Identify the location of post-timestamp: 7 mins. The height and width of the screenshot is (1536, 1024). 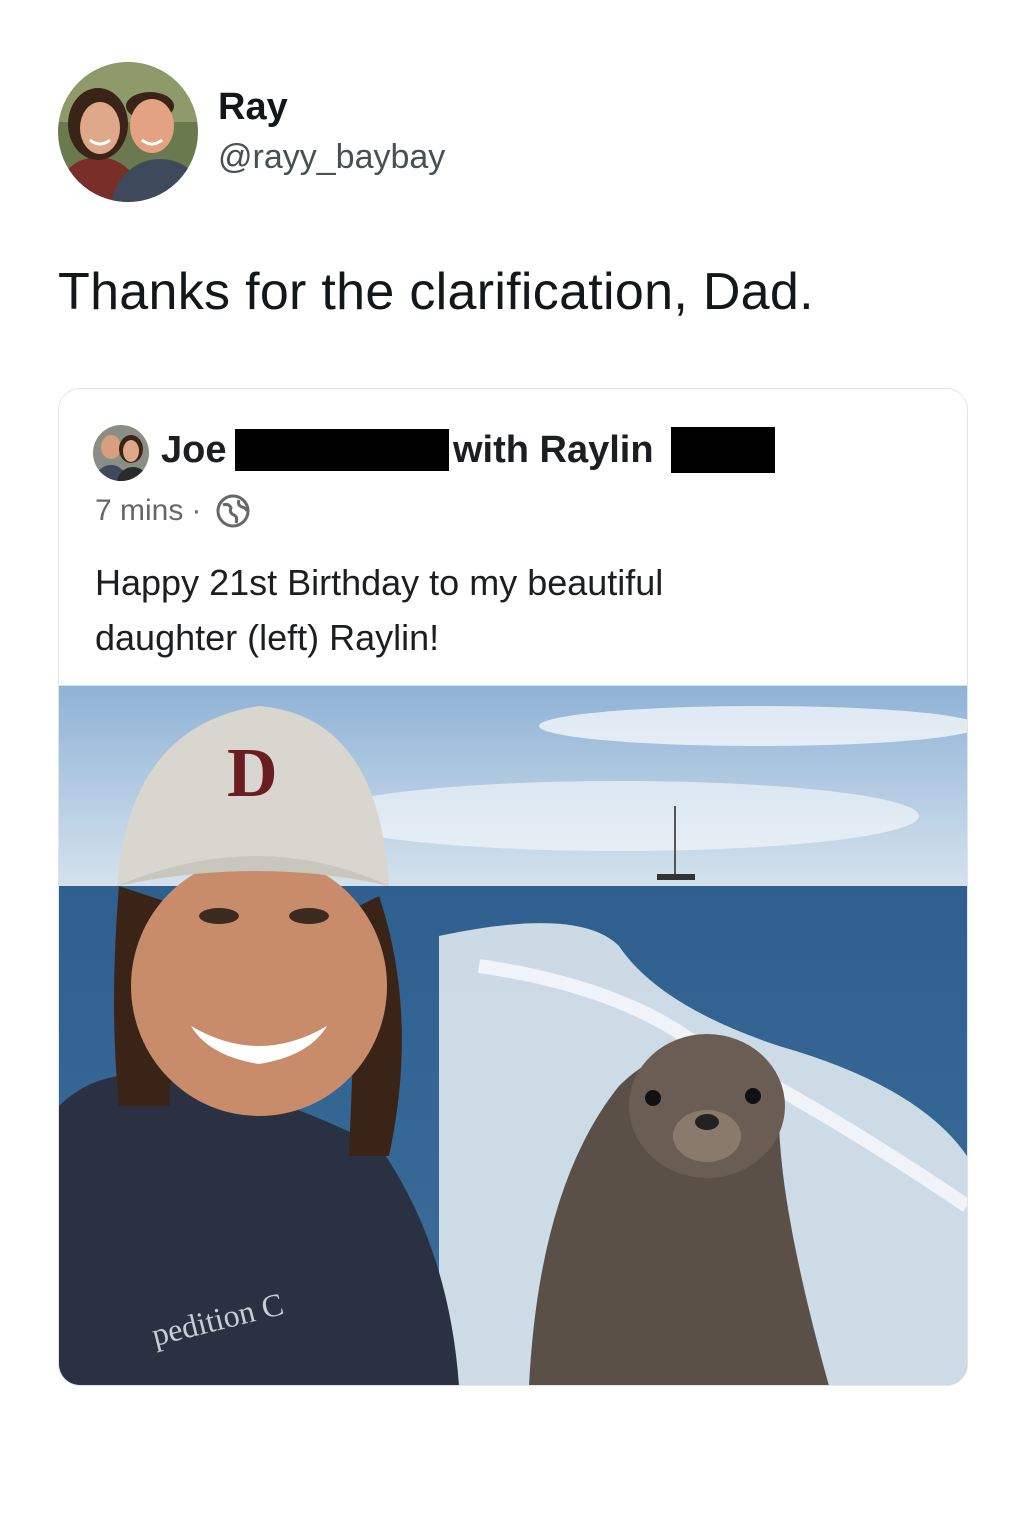
(139, 511).